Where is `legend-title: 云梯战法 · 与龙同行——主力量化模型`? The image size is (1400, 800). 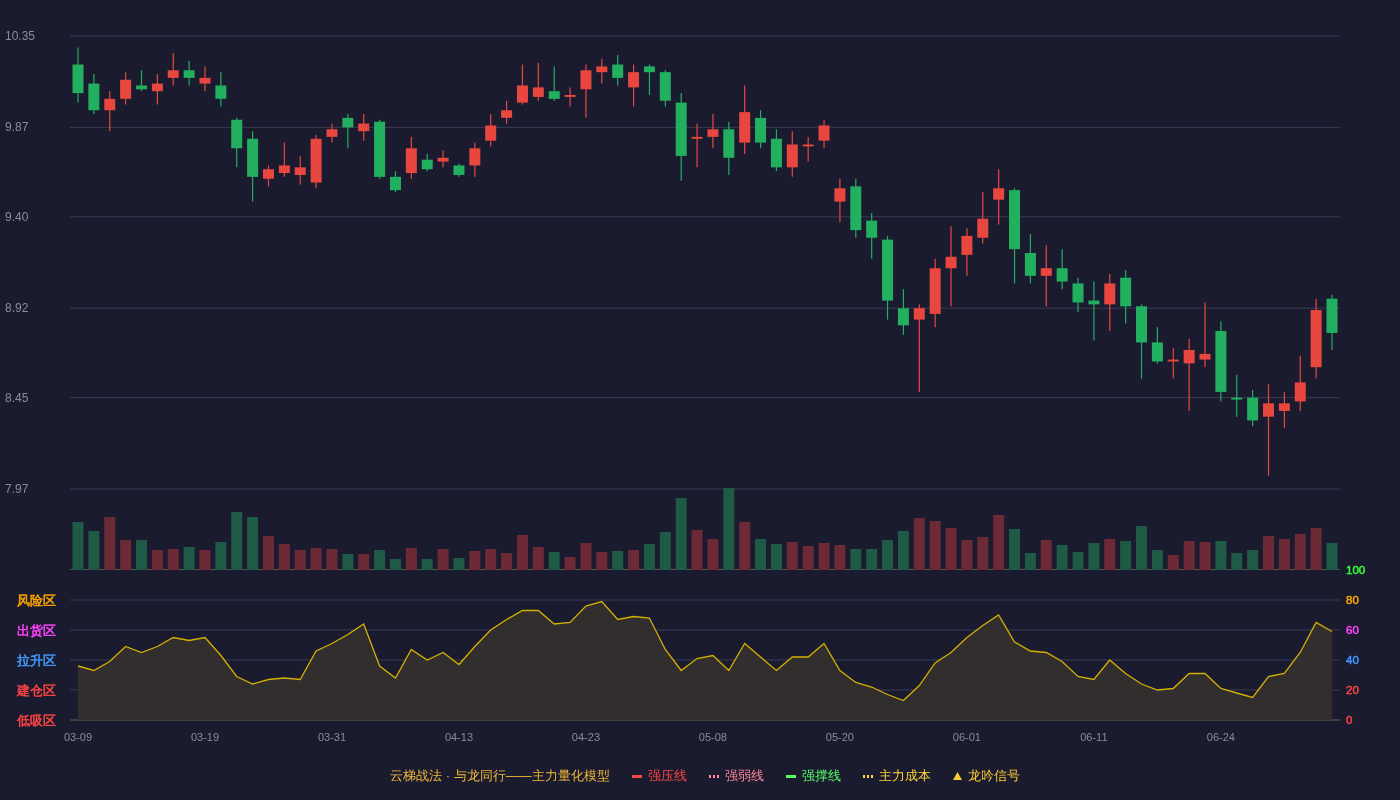
legend-title: 云梯战法 · 与龙同行——主力量化模型 is located at coordinates (500, 776).